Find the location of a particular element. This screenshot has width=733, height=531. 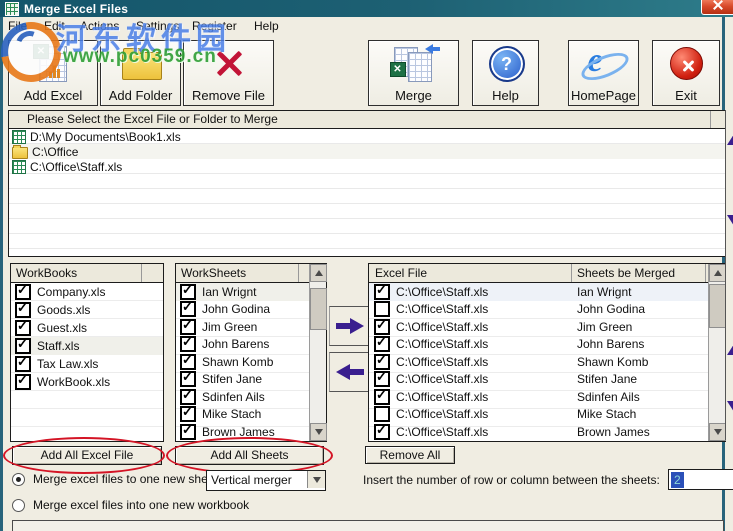

insert-number-input: 2 is located at coordinates (700, 479).